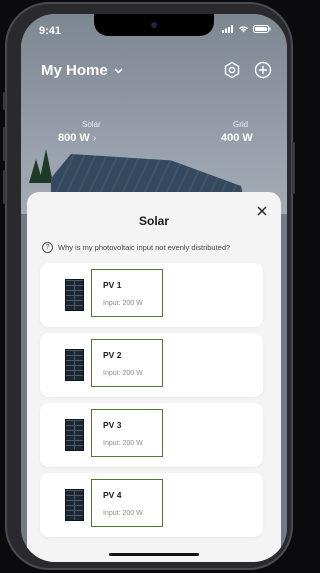 This screenshot has width=320, height=573. What do you see at coordinates (94, 138) in the screenshot?
I see `chevron-right-icon: ›` at bounding box center [94, 138].